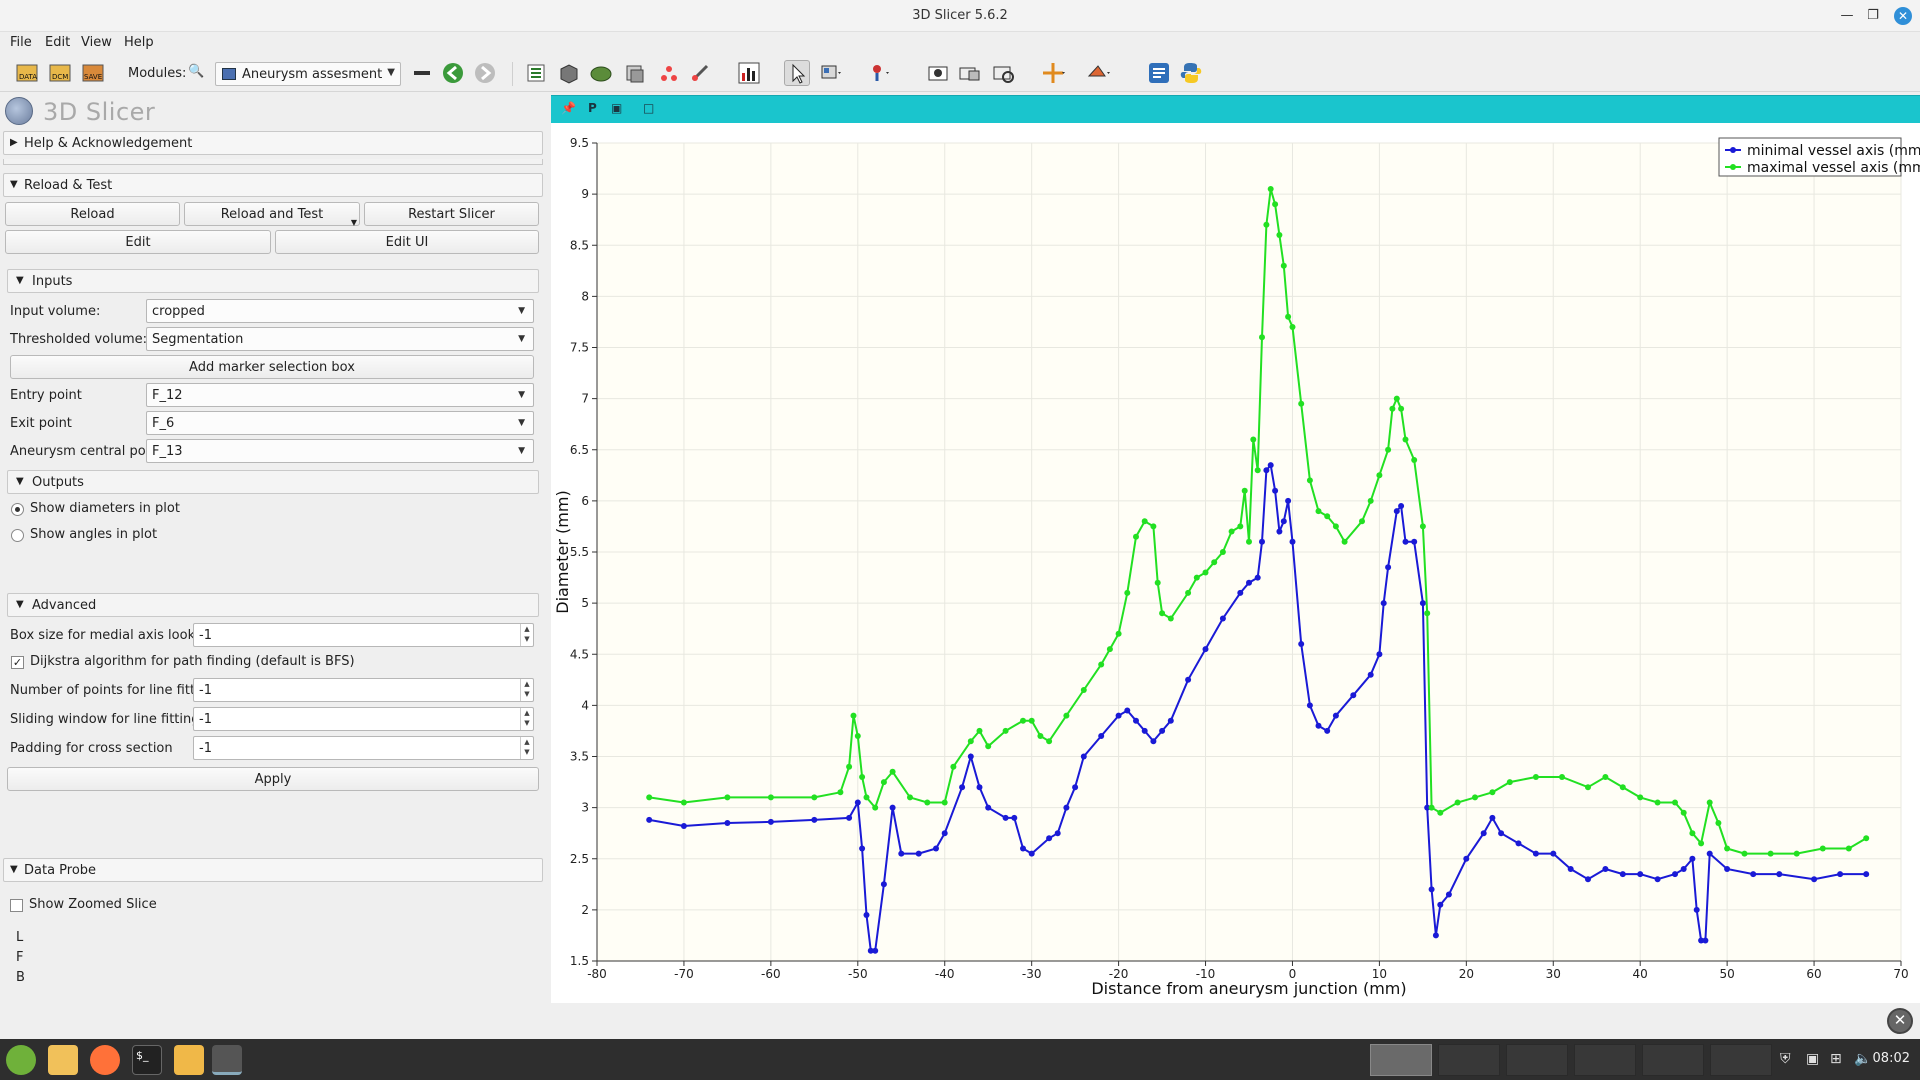 The image size is (1920, 1080). Describe the element at coordinates (453, 73) in the screenshot. I see `back-icon` at that location.